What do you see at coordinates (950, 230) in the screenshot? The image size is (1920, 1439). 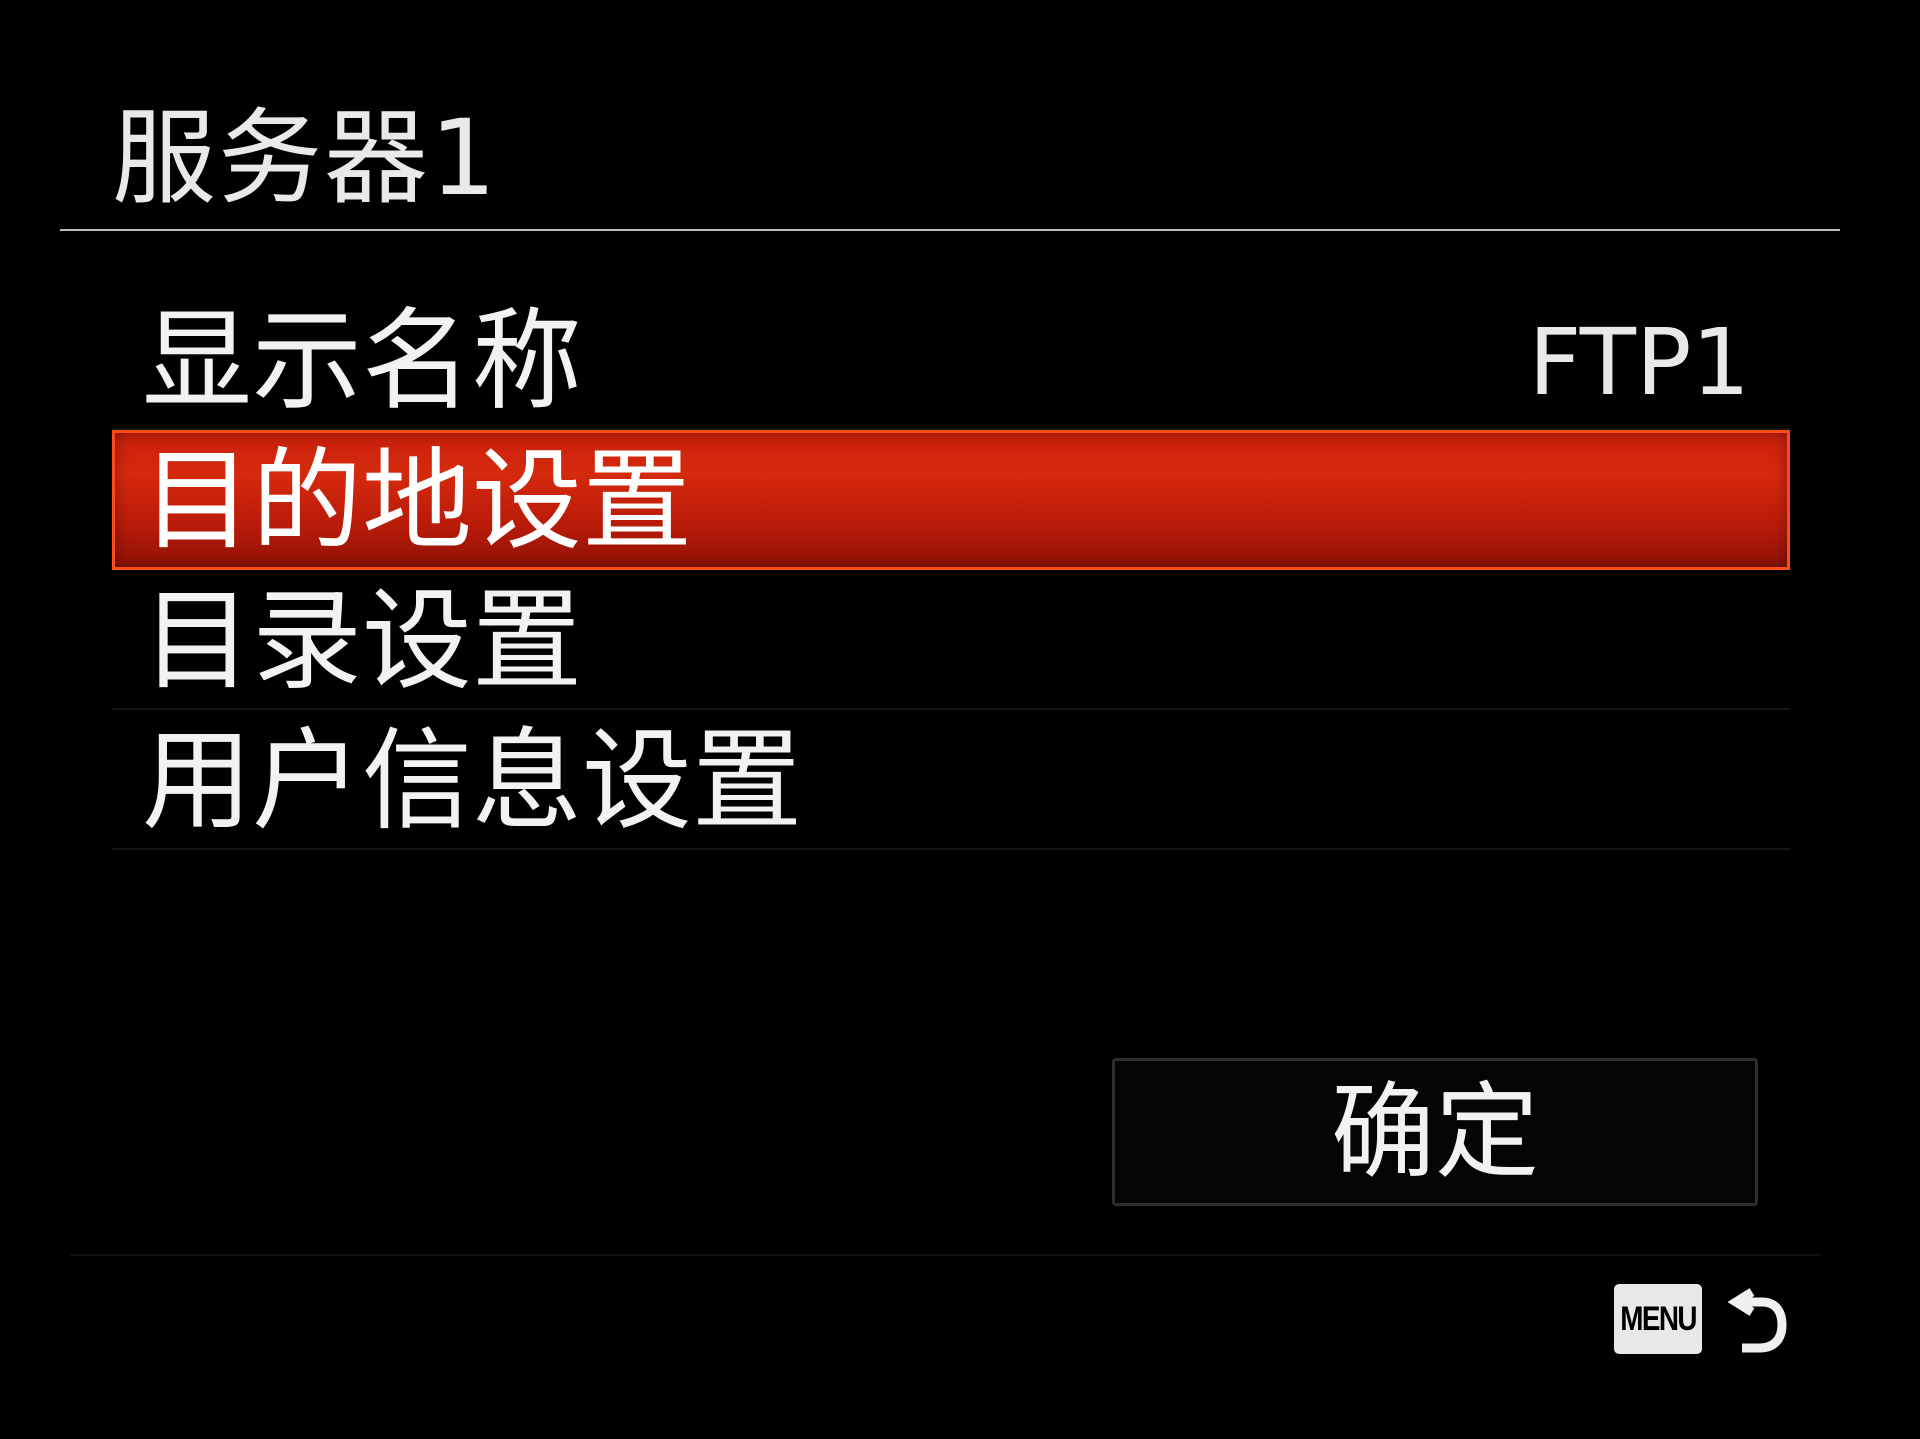 I see `title-divider` at bounding box center [950, 230].